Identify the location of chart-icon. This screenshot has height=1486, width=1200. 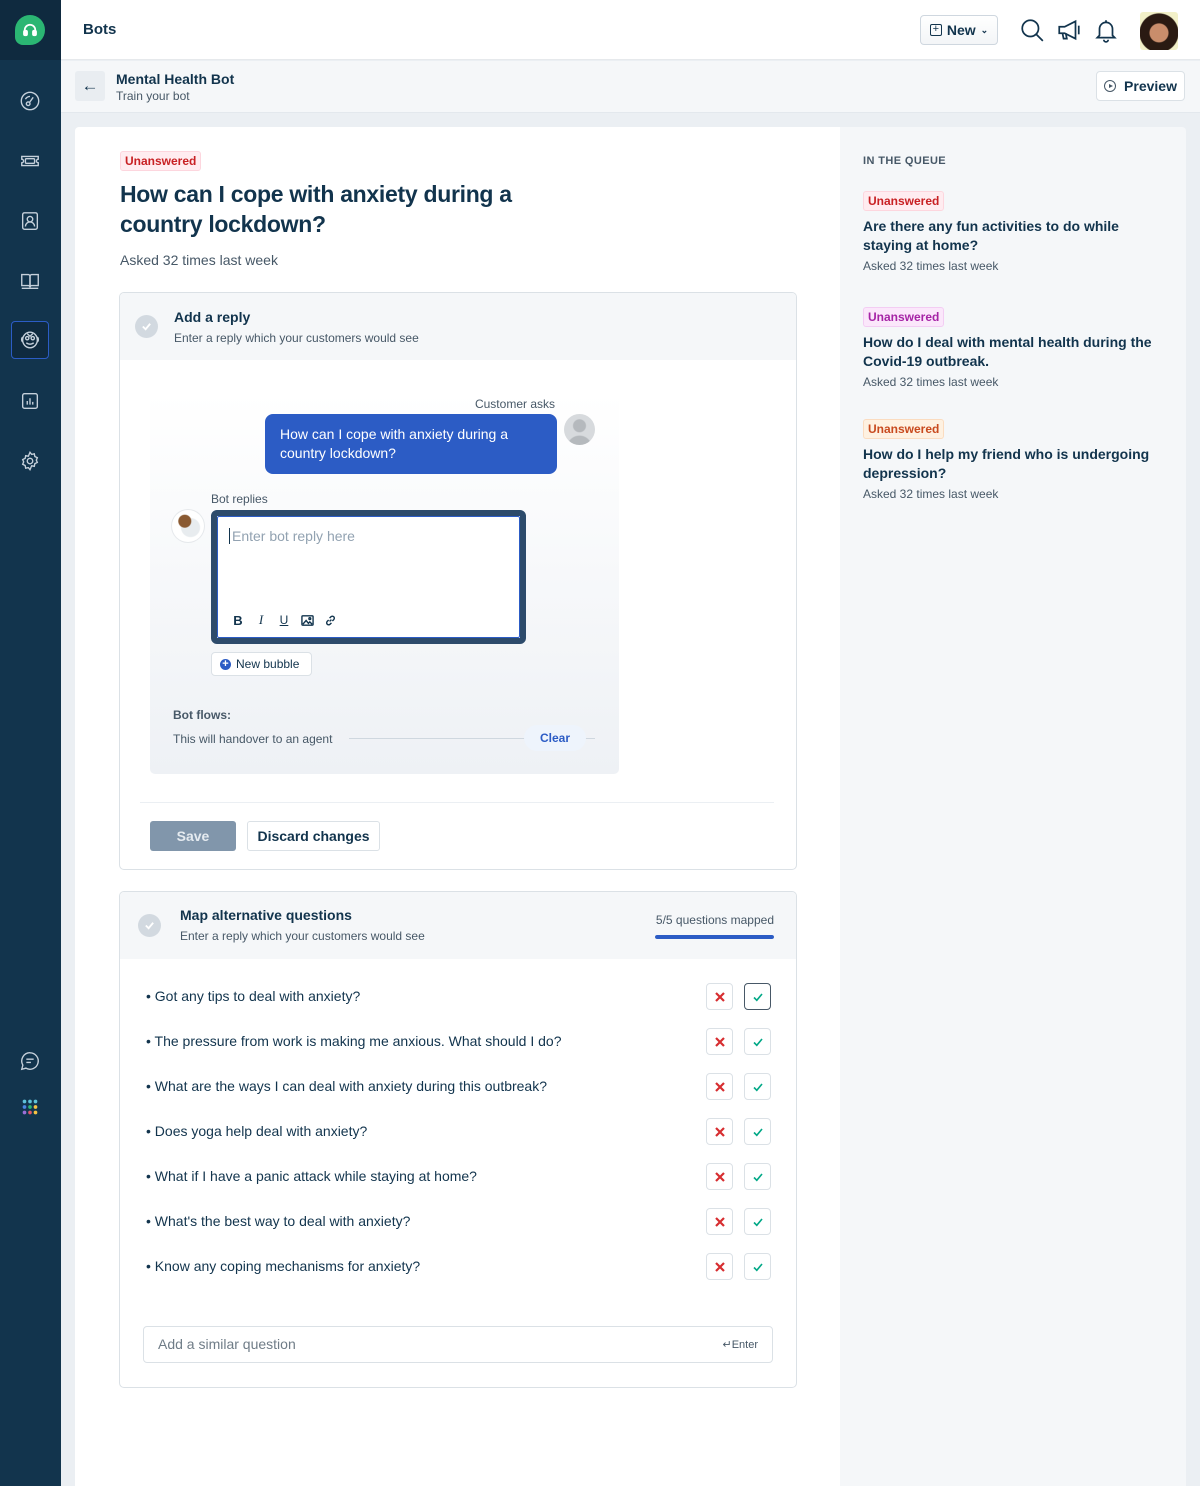
(30, 401).